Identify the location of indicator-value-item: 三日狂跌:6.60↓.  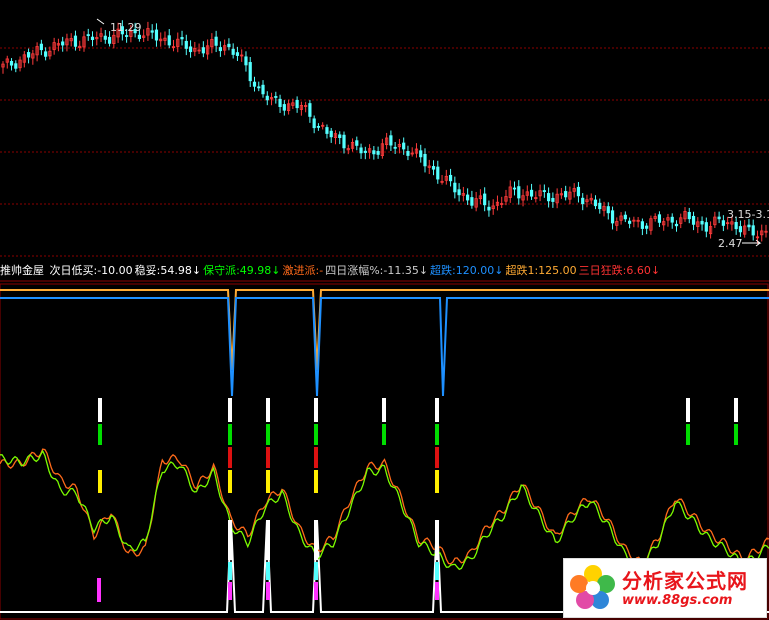
(619, 270).